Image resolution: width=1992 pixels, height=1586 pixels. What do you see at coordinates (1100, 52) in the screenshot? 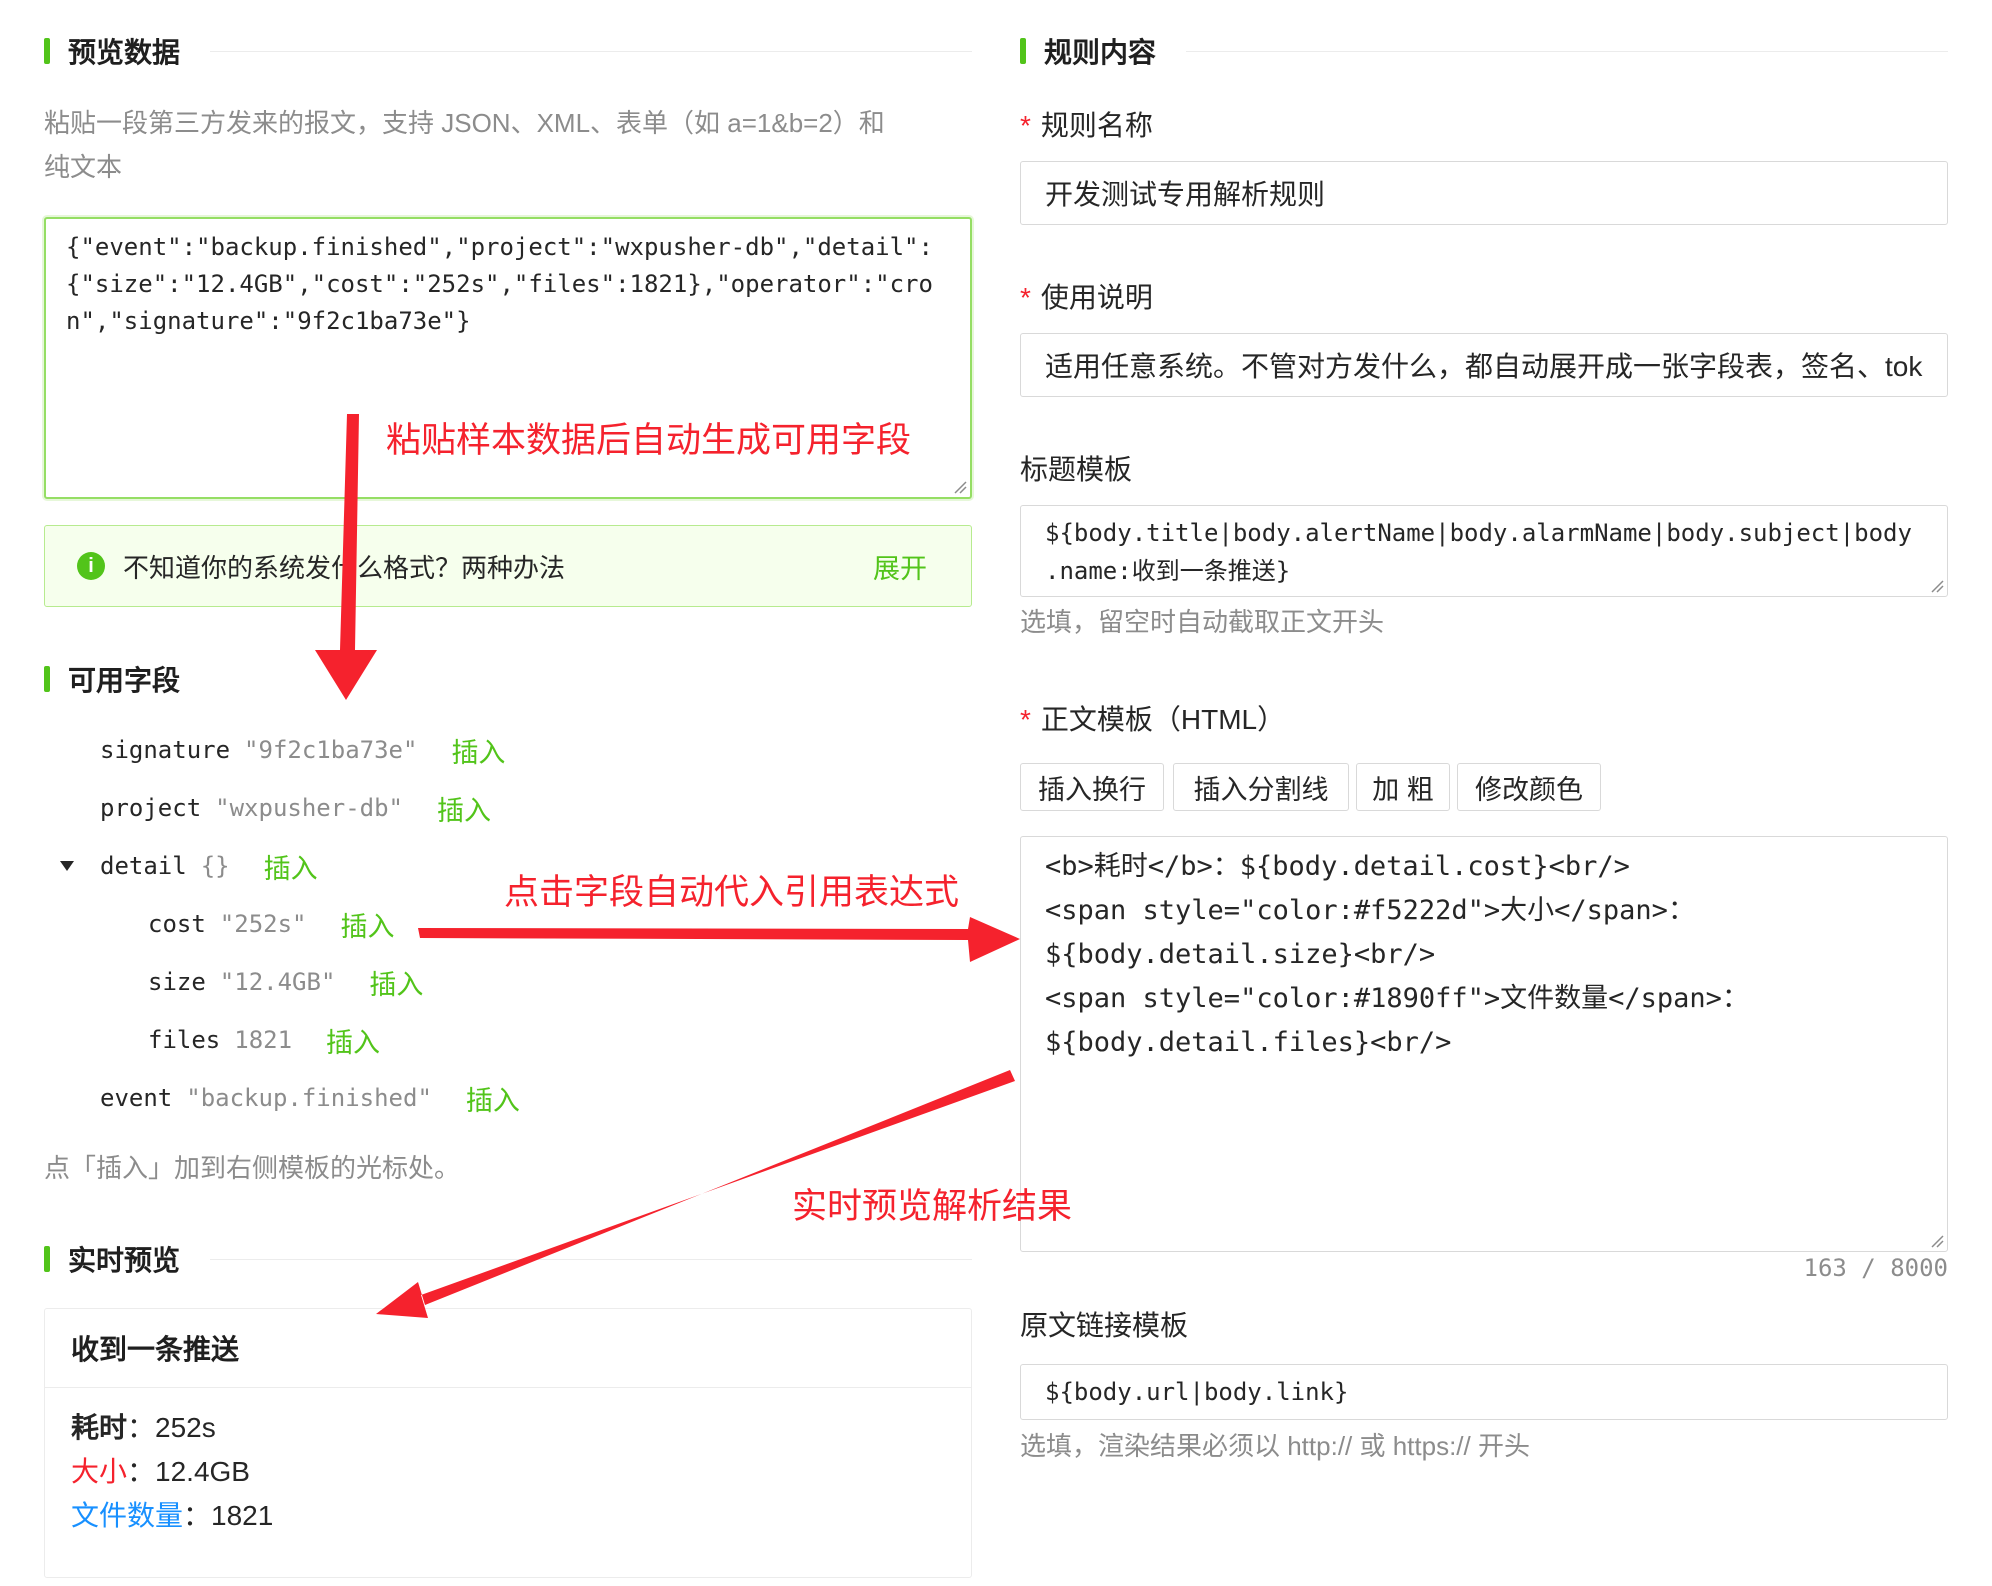
I see `section-title: 规则内容` at bounding box center [1100, 52].